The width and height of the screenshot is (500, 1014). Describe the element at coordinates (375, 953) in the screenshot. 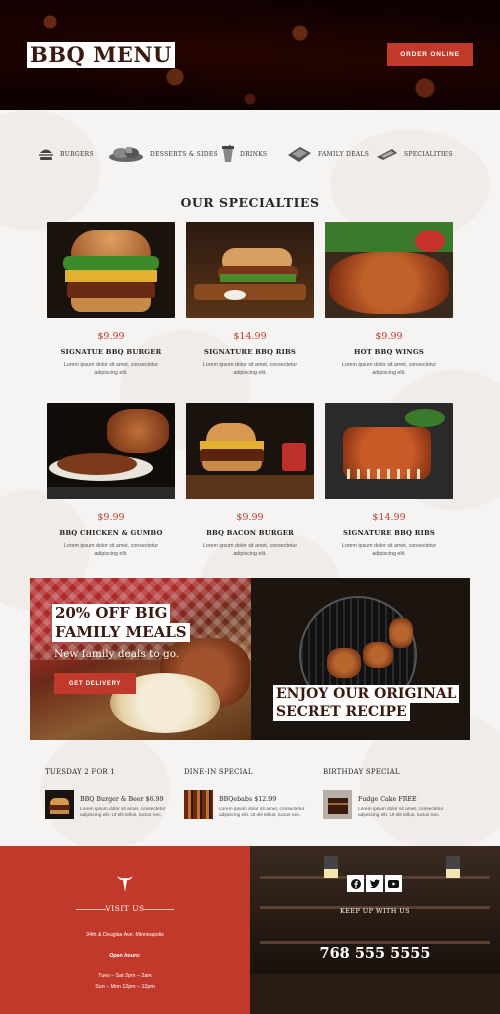

I see `phone-number: 768 555 5555` at that location.